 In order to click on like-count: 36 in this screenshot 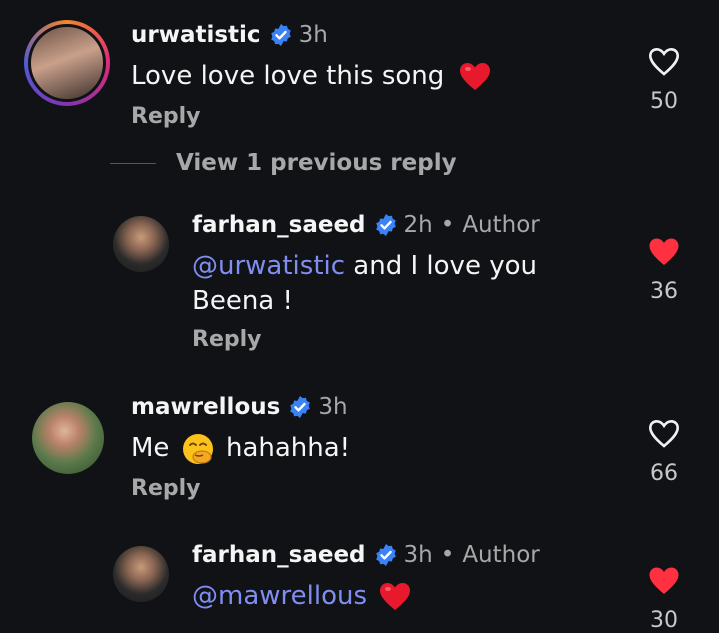, I will do `click(664, 291)`.